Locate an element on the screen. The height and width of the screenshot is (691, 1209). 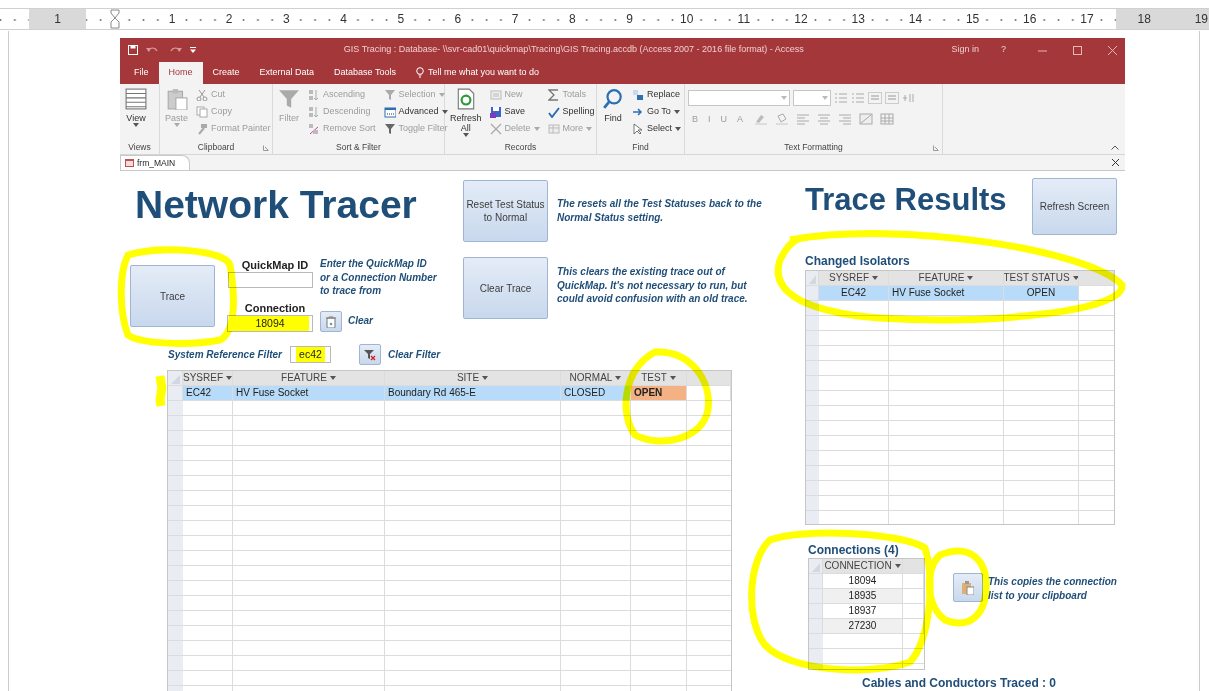
input-field: ec42 is located at coordinates (310, 354).